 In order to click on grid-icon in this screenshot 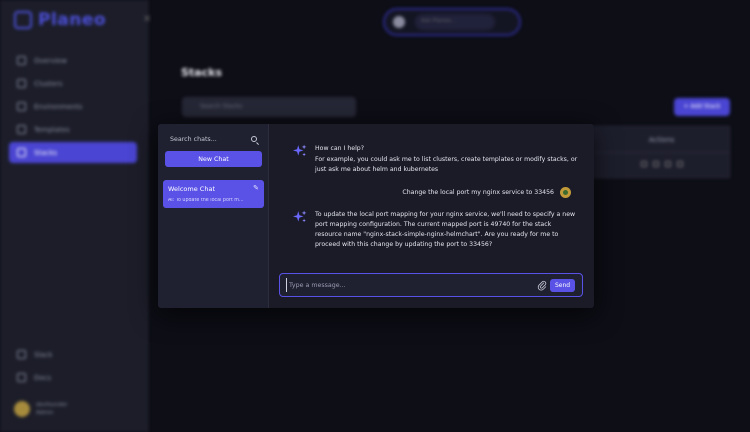, I will do `click(21, 106)`.